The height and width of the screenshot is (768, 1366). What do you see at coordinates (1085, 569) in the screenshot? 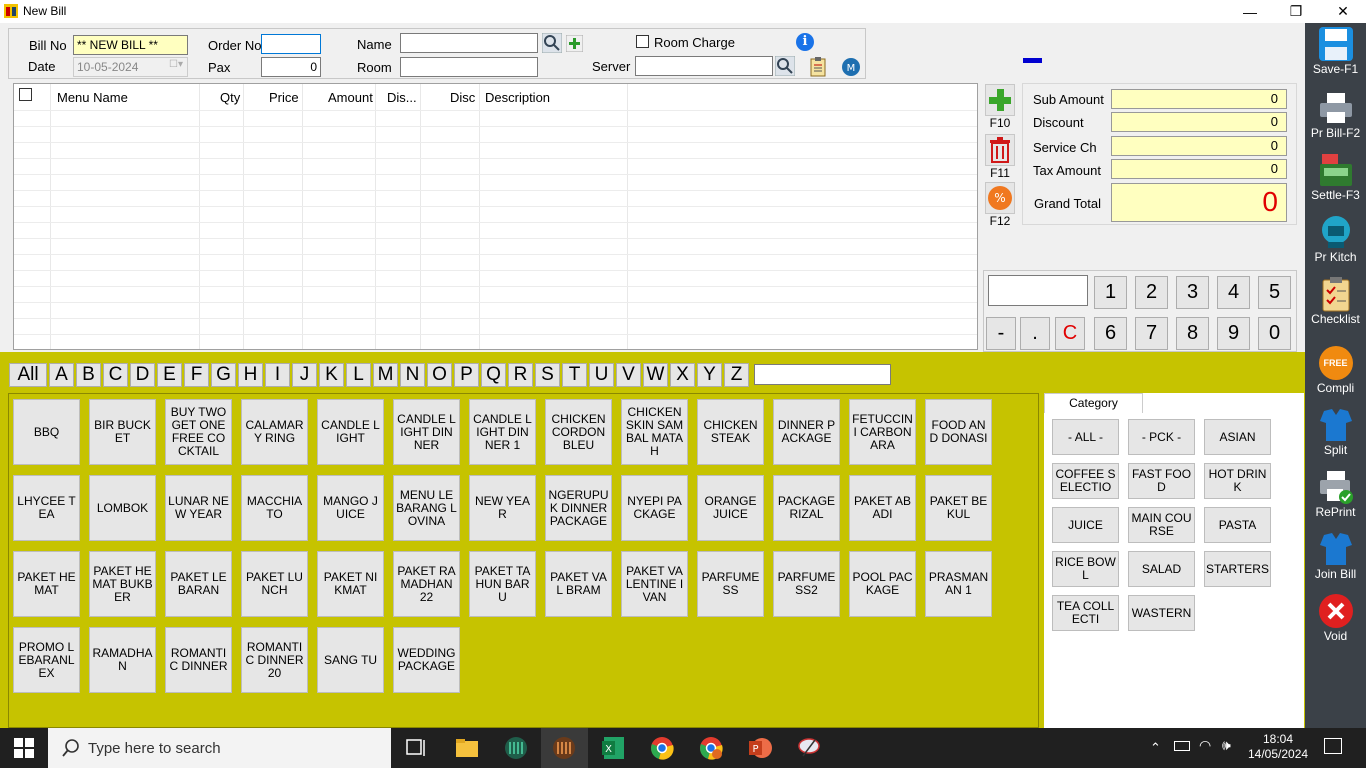
I see `category-button: RICE BOWL` at bounding box center [1085, 569].